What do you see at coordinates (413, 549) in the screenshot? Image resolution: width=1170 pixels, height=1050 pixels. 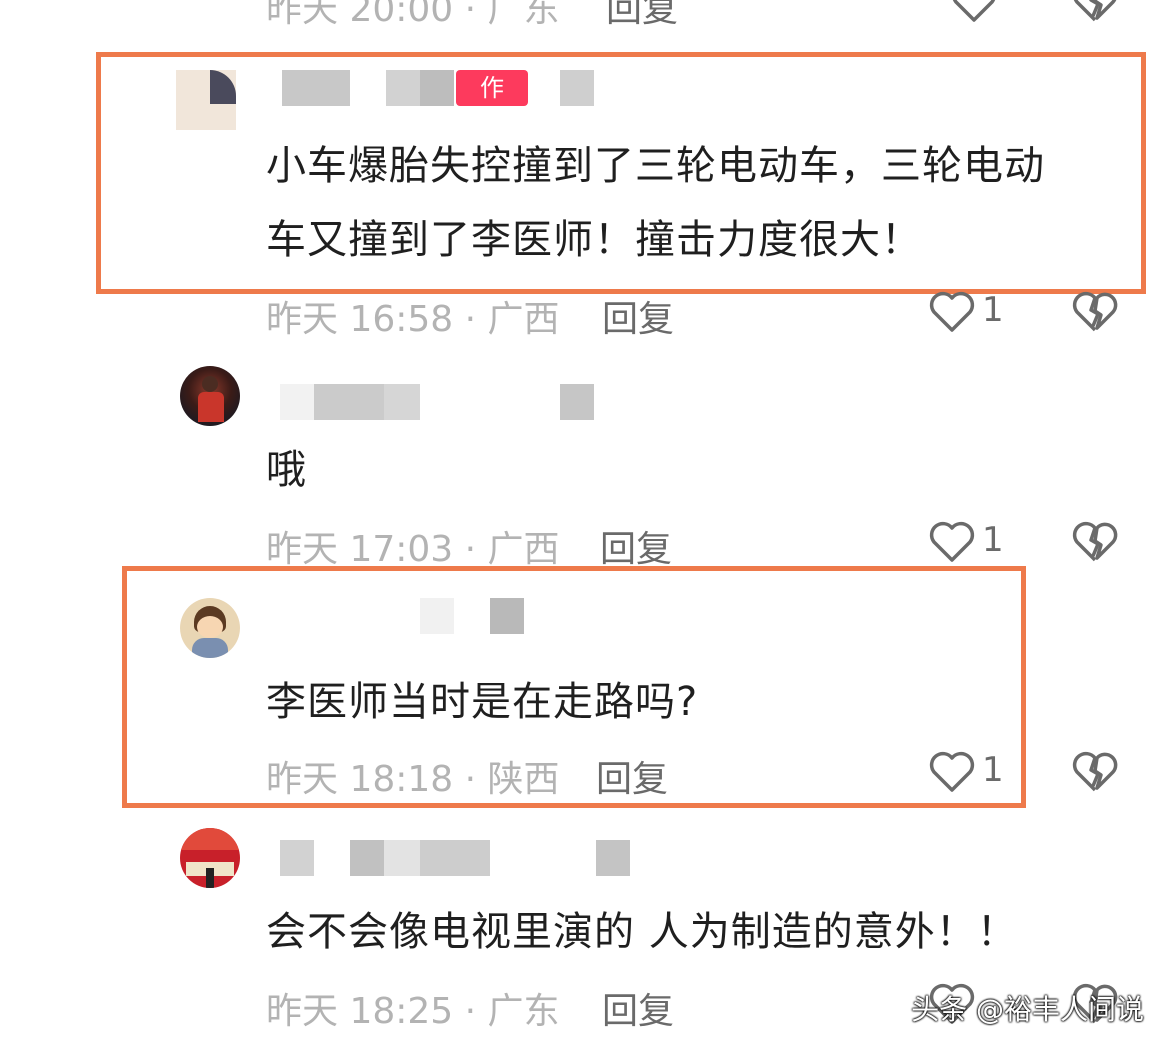 I see `comment-meta: 昨天 17:03 · 广西` at bounding box center [413, 549].